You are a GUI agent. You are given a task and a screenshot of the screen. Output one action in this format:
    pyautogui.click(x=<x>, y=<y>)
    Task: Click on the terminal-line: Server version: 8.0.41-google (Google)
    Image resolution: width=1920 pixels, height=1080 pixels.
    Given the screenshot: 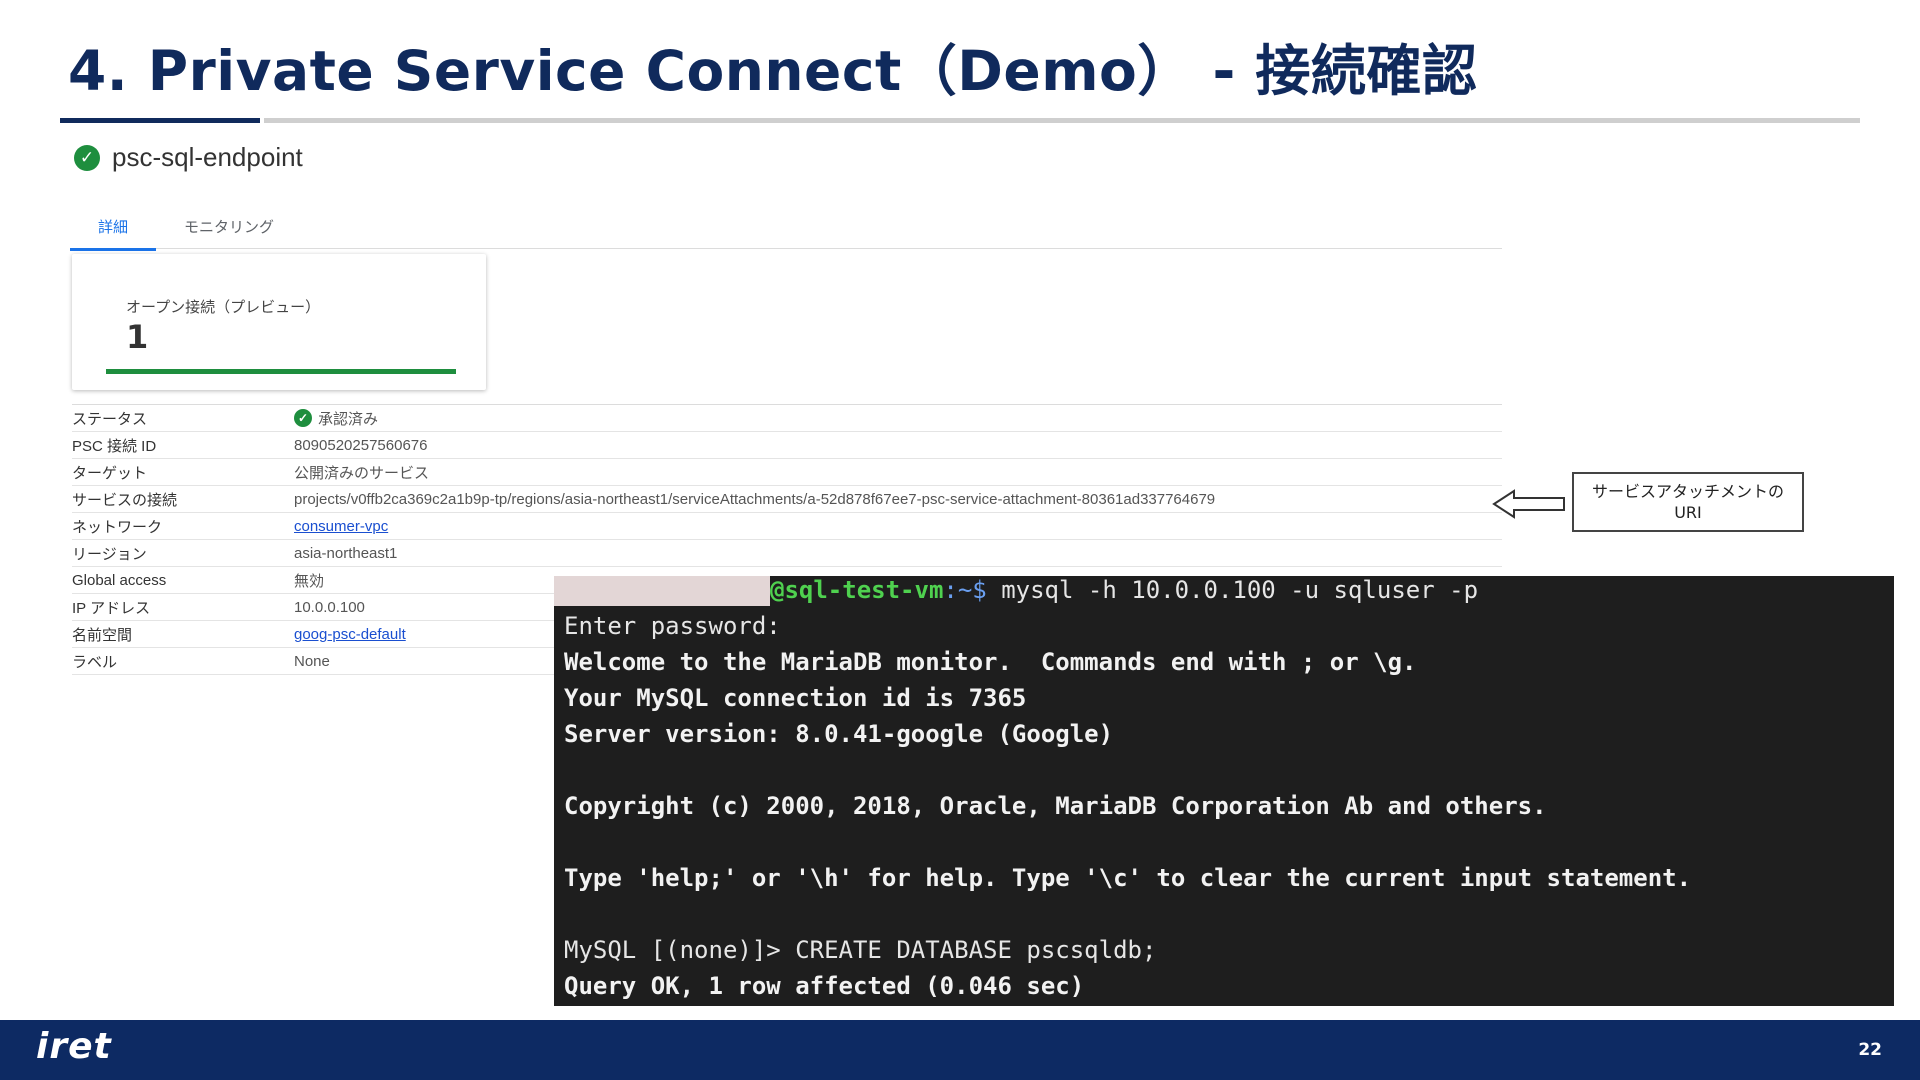 What is the action you would take?
    pyautogui.click(x=839, y=734)
    